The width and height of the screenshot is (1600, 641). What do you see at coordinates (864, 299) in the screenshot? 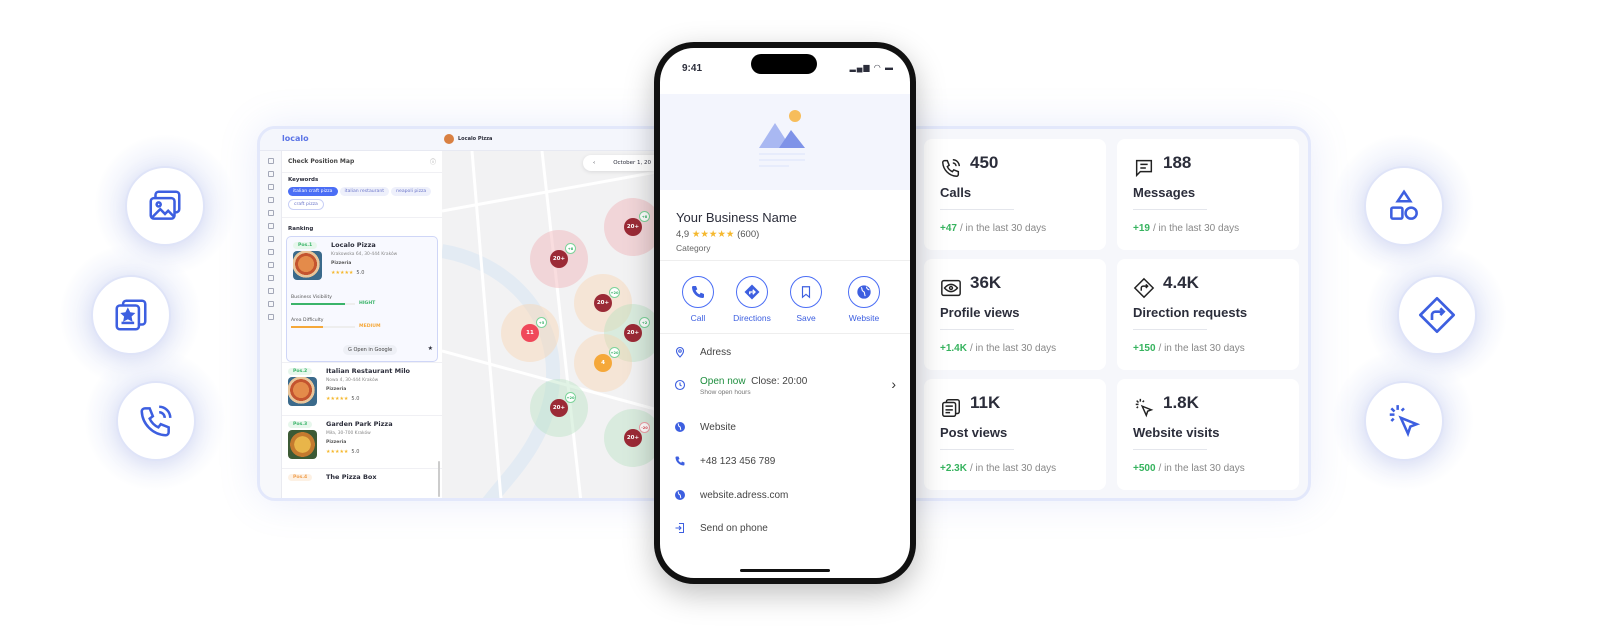
I see `website-button: Website` at bounding box center [864, 299].